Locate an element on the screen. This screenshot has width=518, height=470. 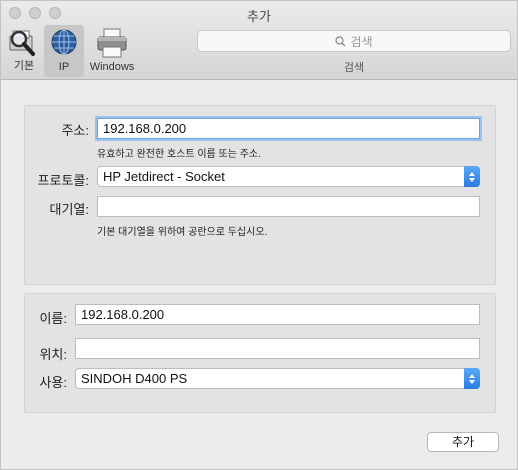
search-input: 검색 is located at coordinates (354, 41).